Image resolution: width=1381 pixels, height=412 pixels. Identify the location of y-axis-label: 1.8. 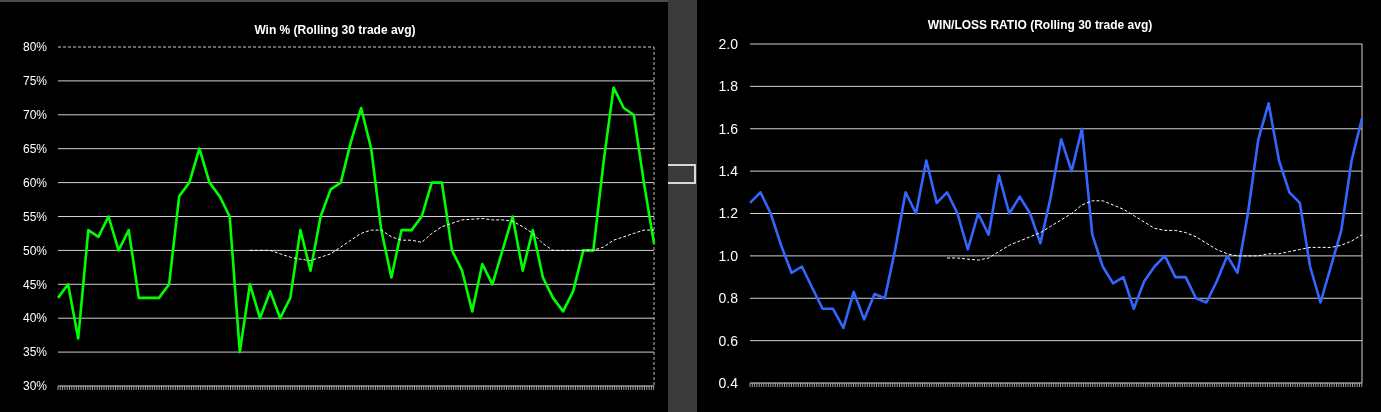
(728, 86).